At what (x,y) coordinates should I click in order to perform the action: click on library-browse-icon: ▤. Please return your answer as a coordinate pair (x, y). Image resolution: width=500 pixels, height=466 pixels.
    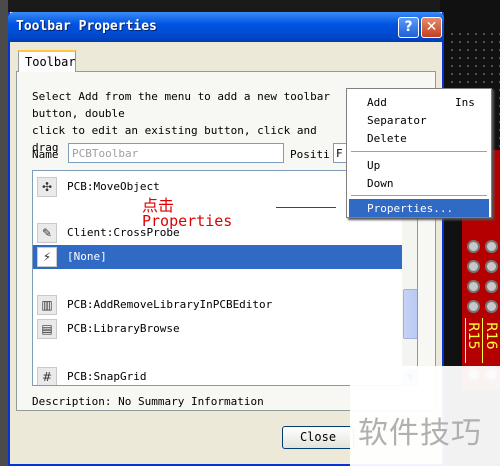
    Looking at the image, I should click on (47, 329).